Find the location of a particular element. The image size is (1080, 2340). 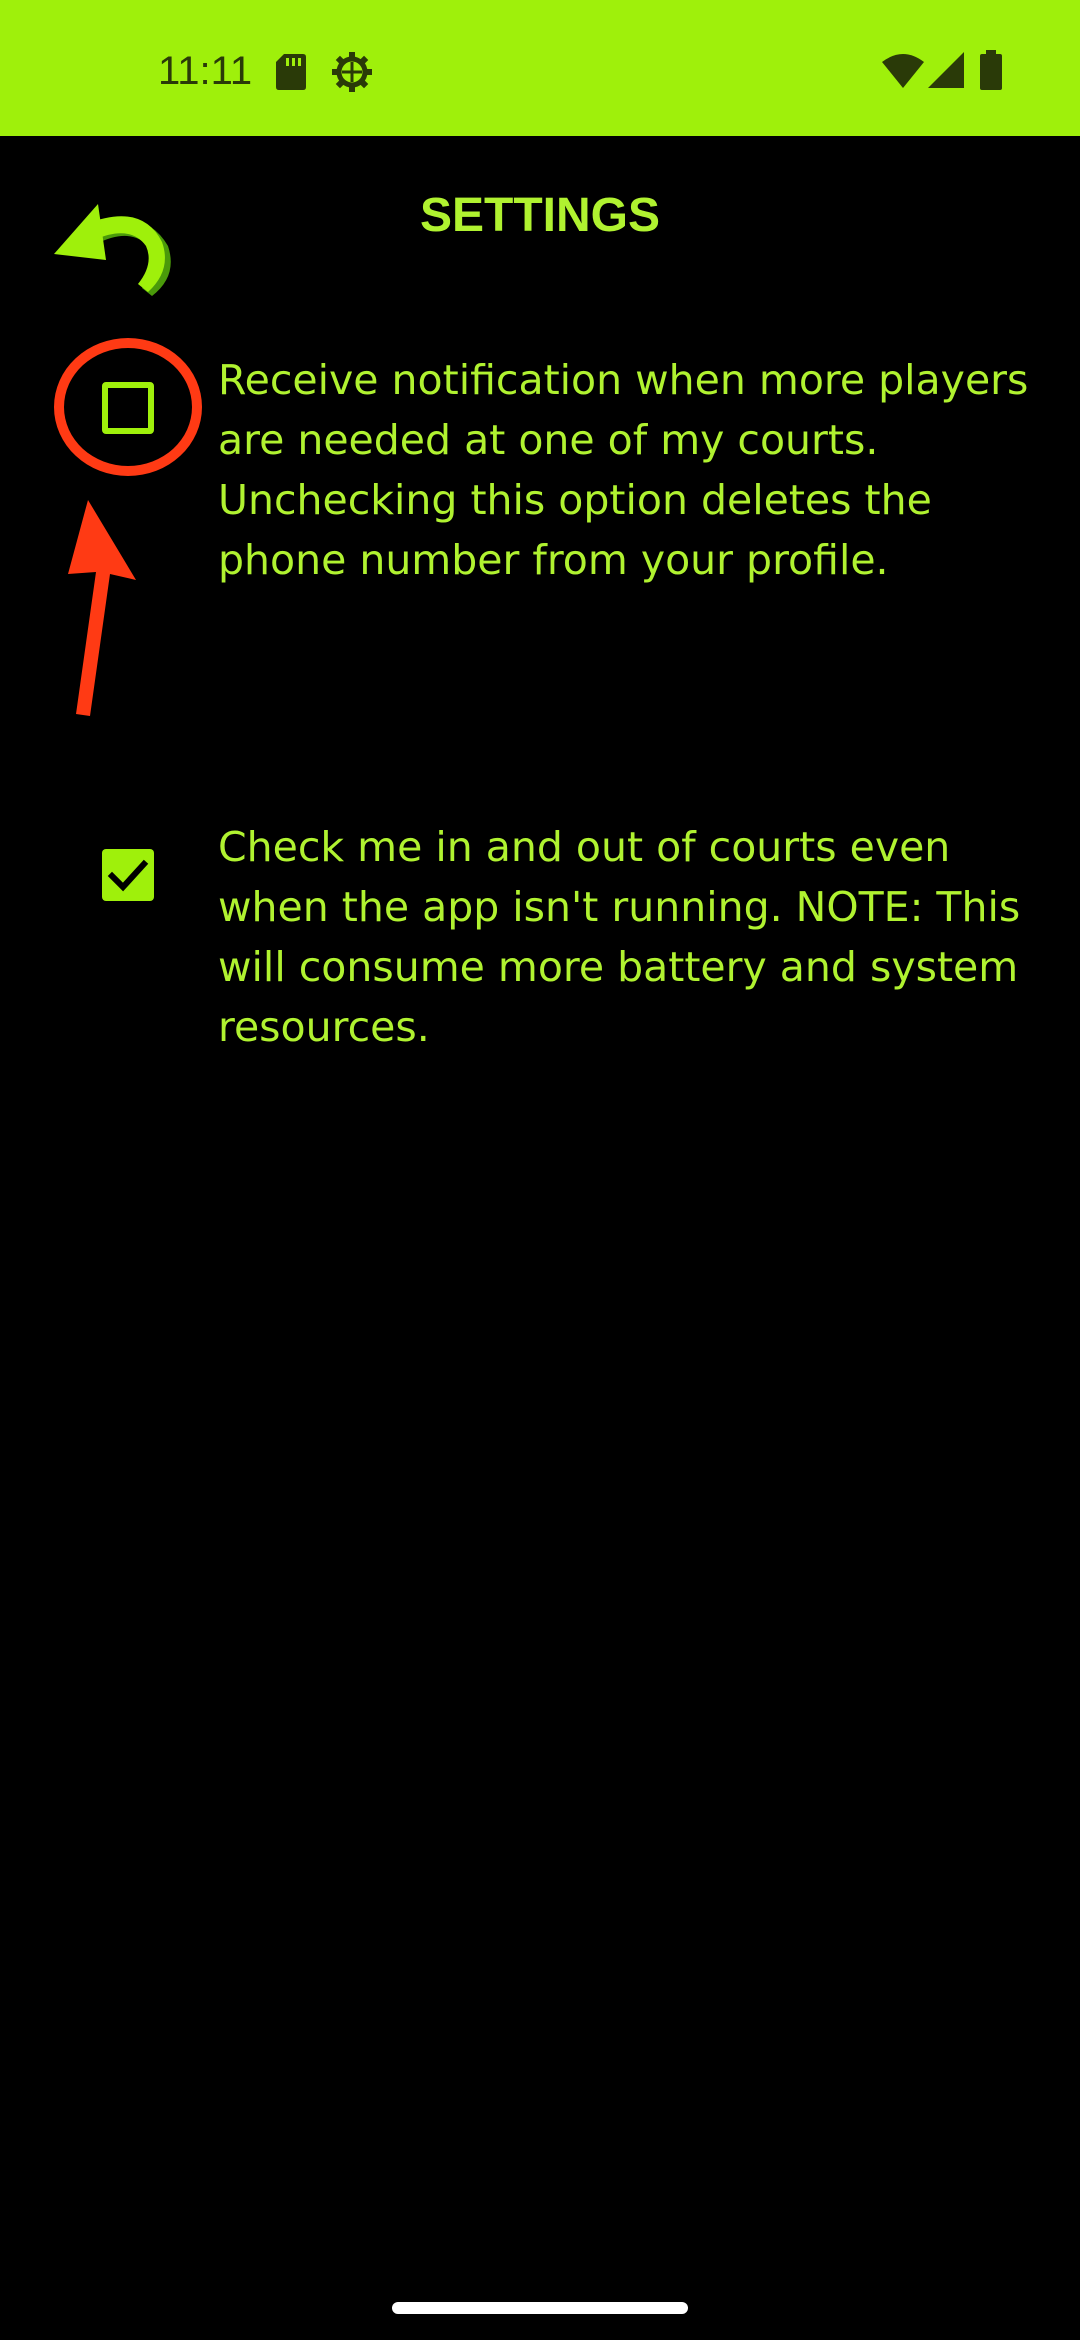

checkmark-icon is located at coordinates (128, 875).